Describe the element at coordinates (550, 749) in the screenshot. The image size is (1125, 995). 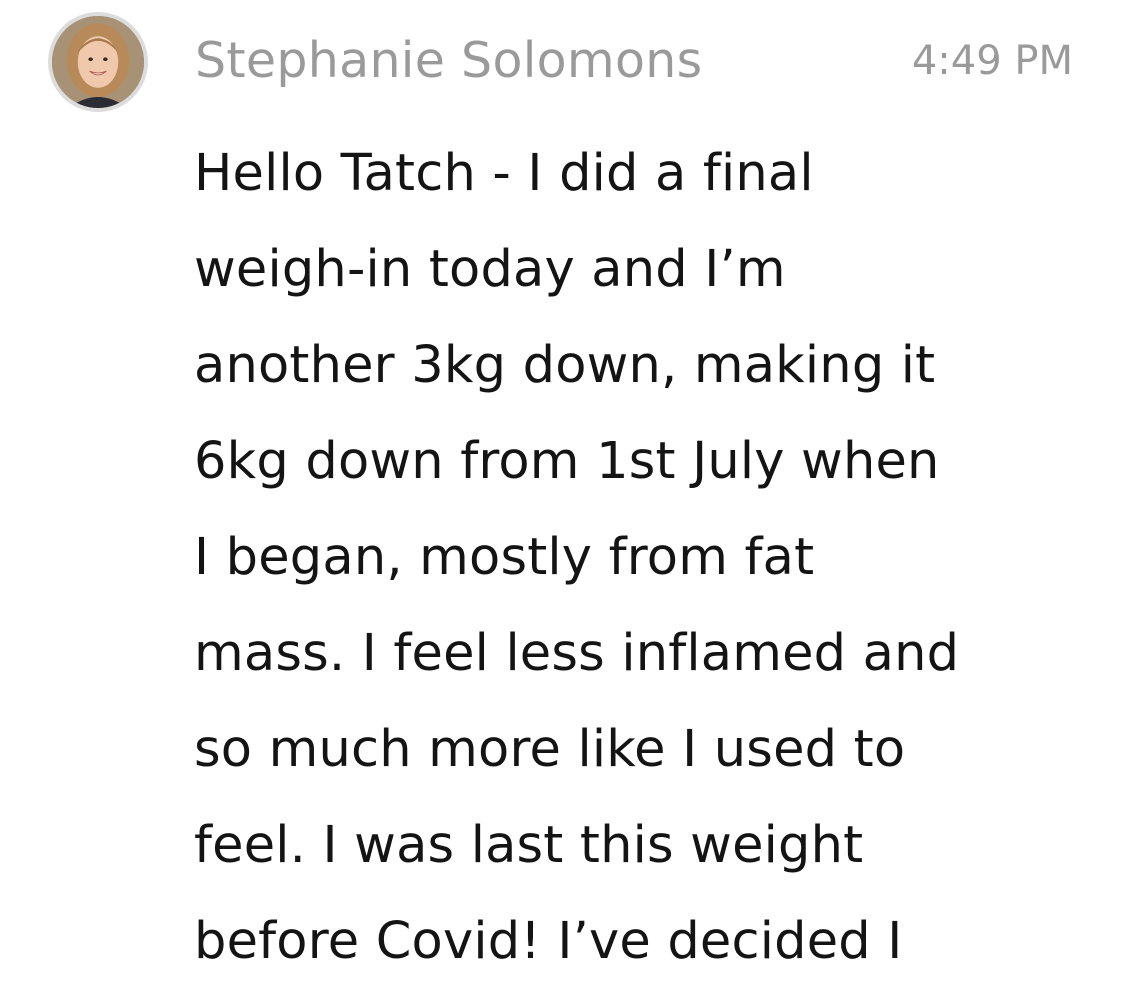
I see `message-line: so much more like I used to` at that location.